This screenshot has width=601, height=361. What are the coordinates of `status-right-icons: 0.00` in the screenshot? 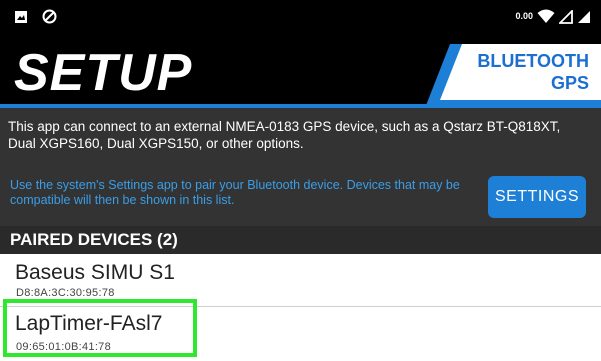 It's located at (553, 16).